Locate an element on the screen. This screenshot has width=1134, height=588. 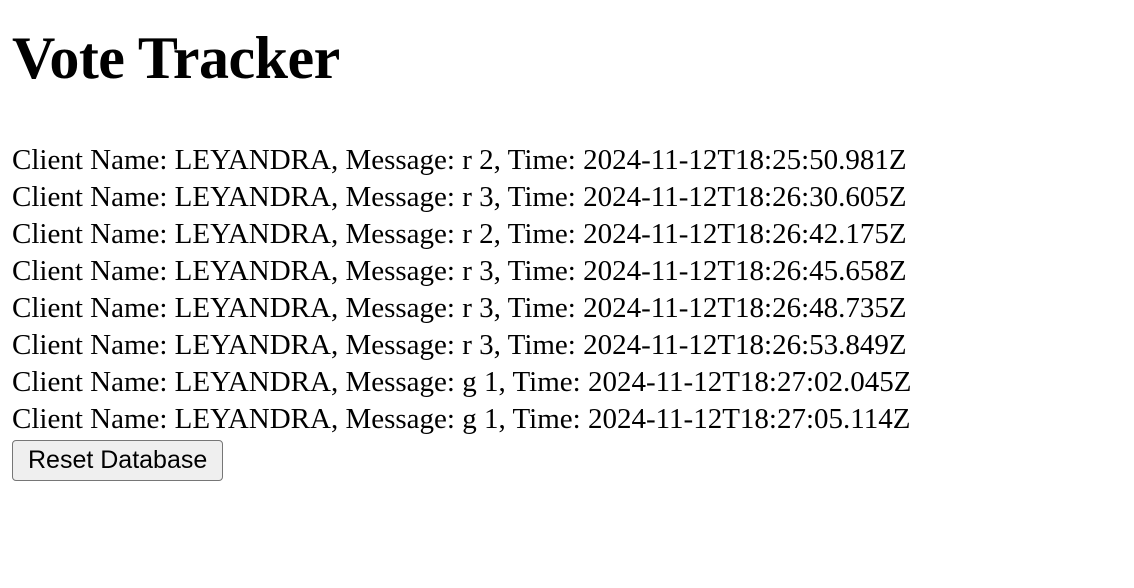
reset-database-button: Reset Database is located at coordinates (118, 460).